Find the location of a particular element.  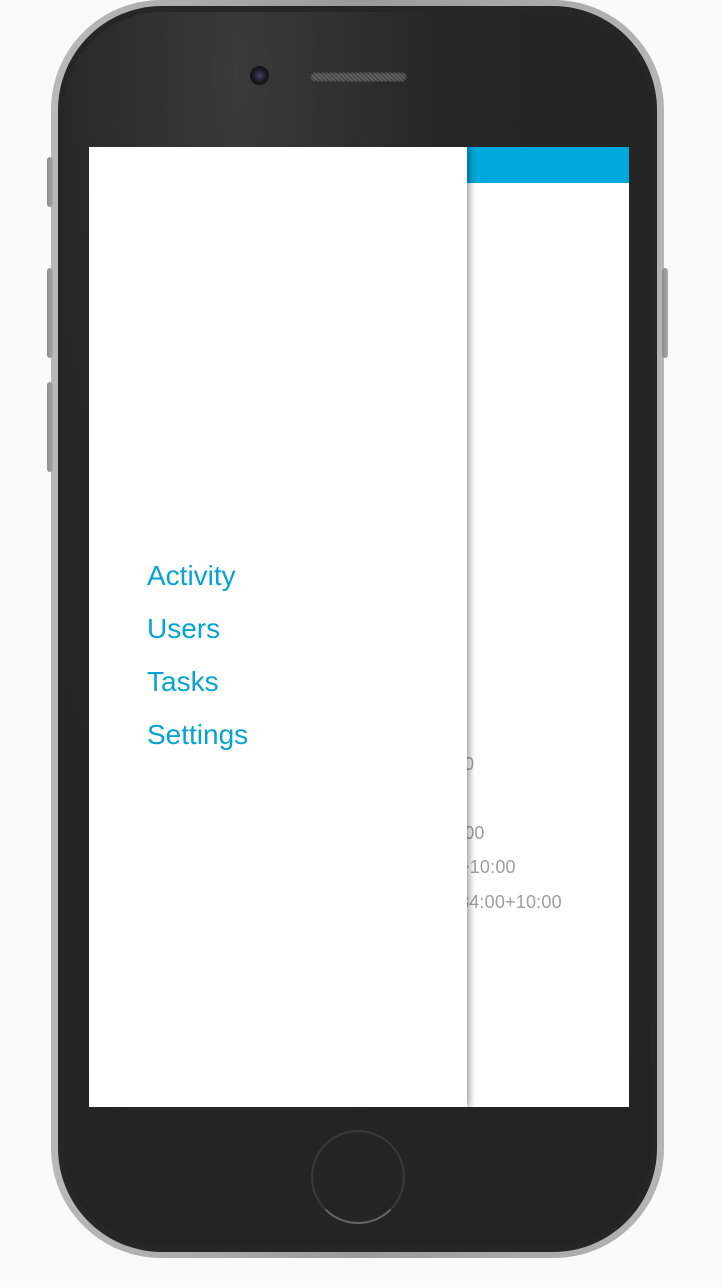

nav-item-activity: Activity is located at coordinates (197, 575).